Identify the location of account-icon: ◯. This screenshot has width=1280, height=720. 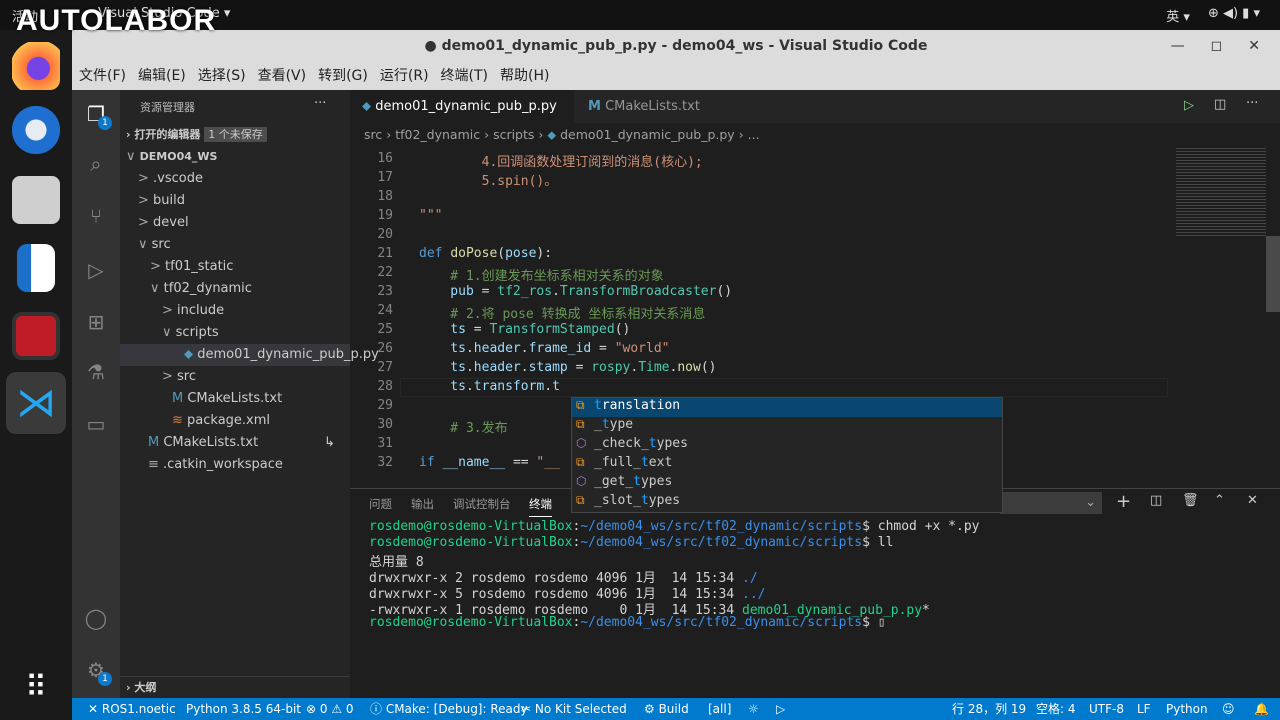
(96, 618).